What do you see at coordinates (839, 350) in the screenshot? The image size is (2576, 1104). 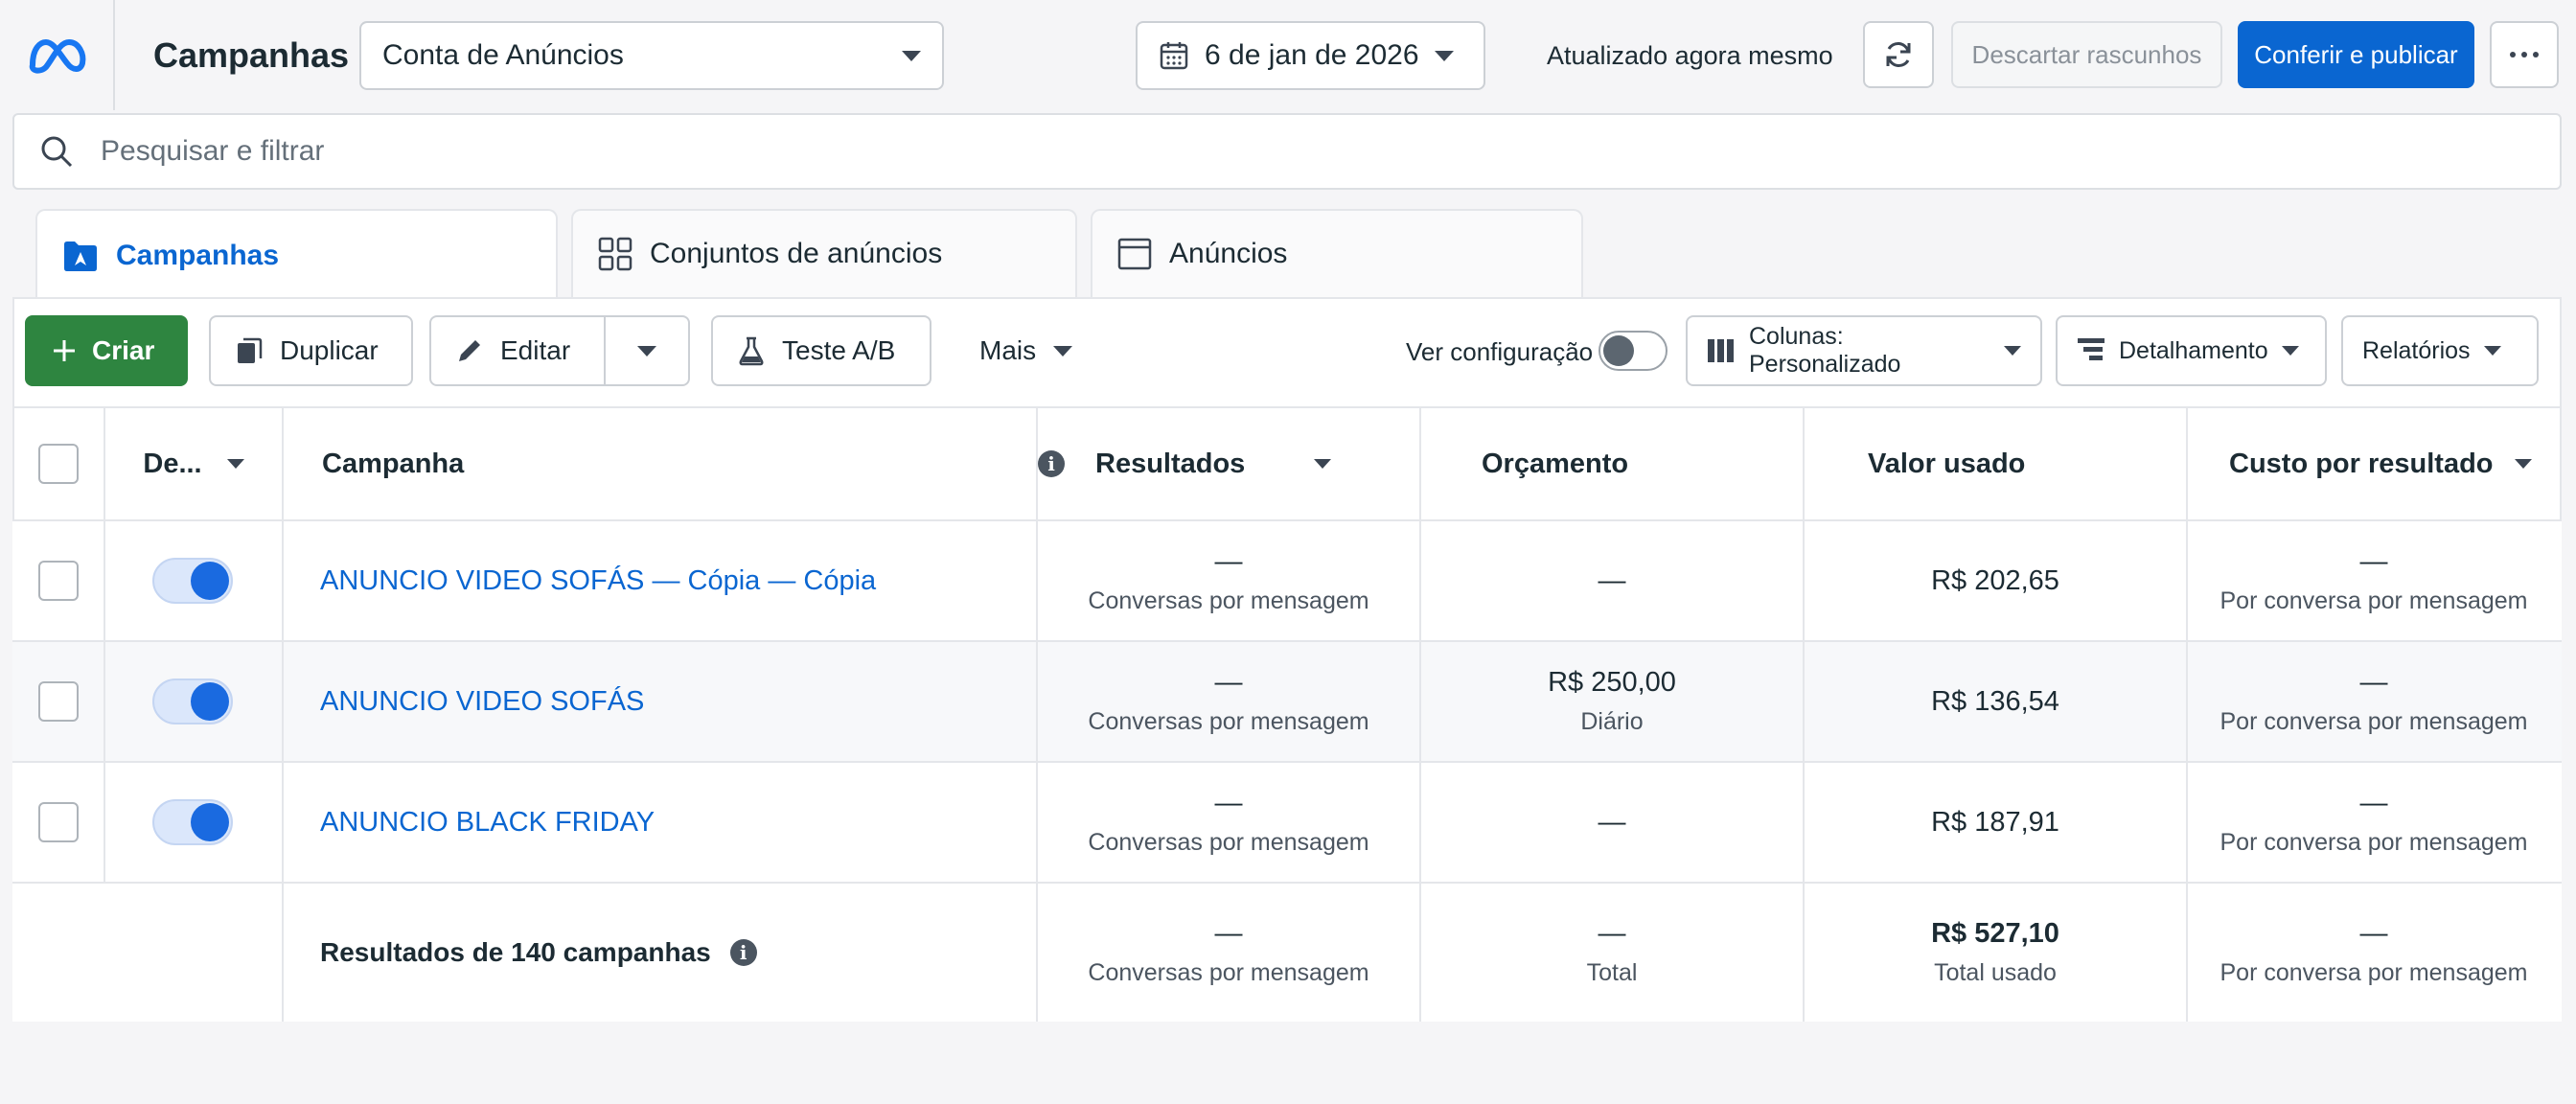 I see `ab-test-label: Teste A/B` at bounding box center [839, 350].